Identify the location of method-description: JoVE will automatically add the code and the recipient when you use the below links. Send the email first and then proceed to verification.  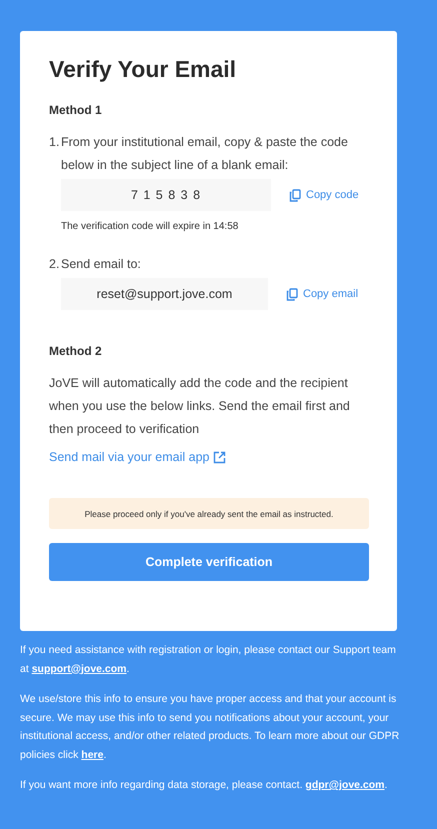
(200, 406).